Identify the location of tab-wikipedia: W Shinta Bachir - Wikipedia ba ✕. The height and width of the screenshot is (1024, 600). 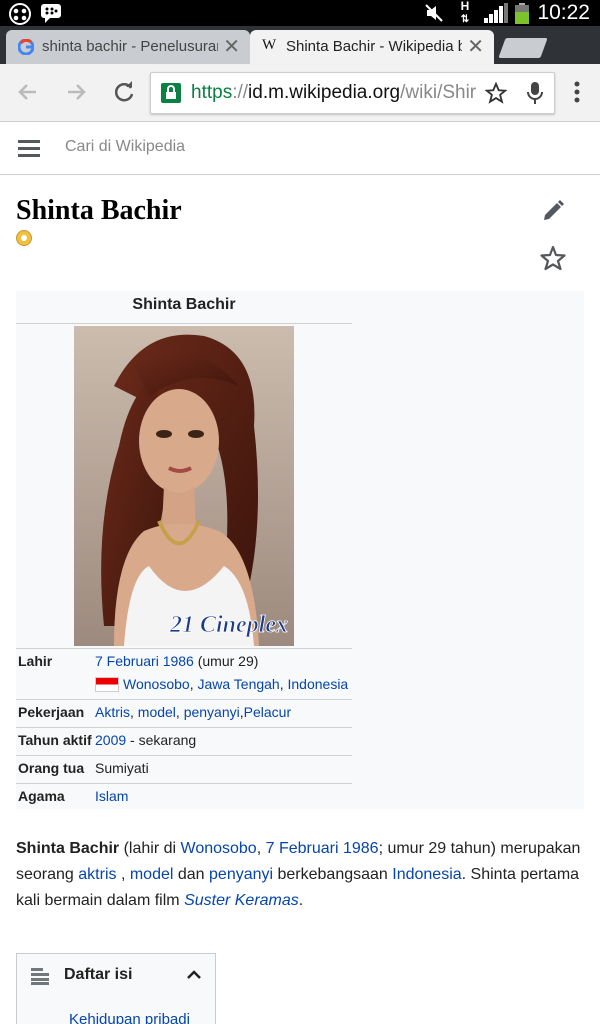
(372, 47).